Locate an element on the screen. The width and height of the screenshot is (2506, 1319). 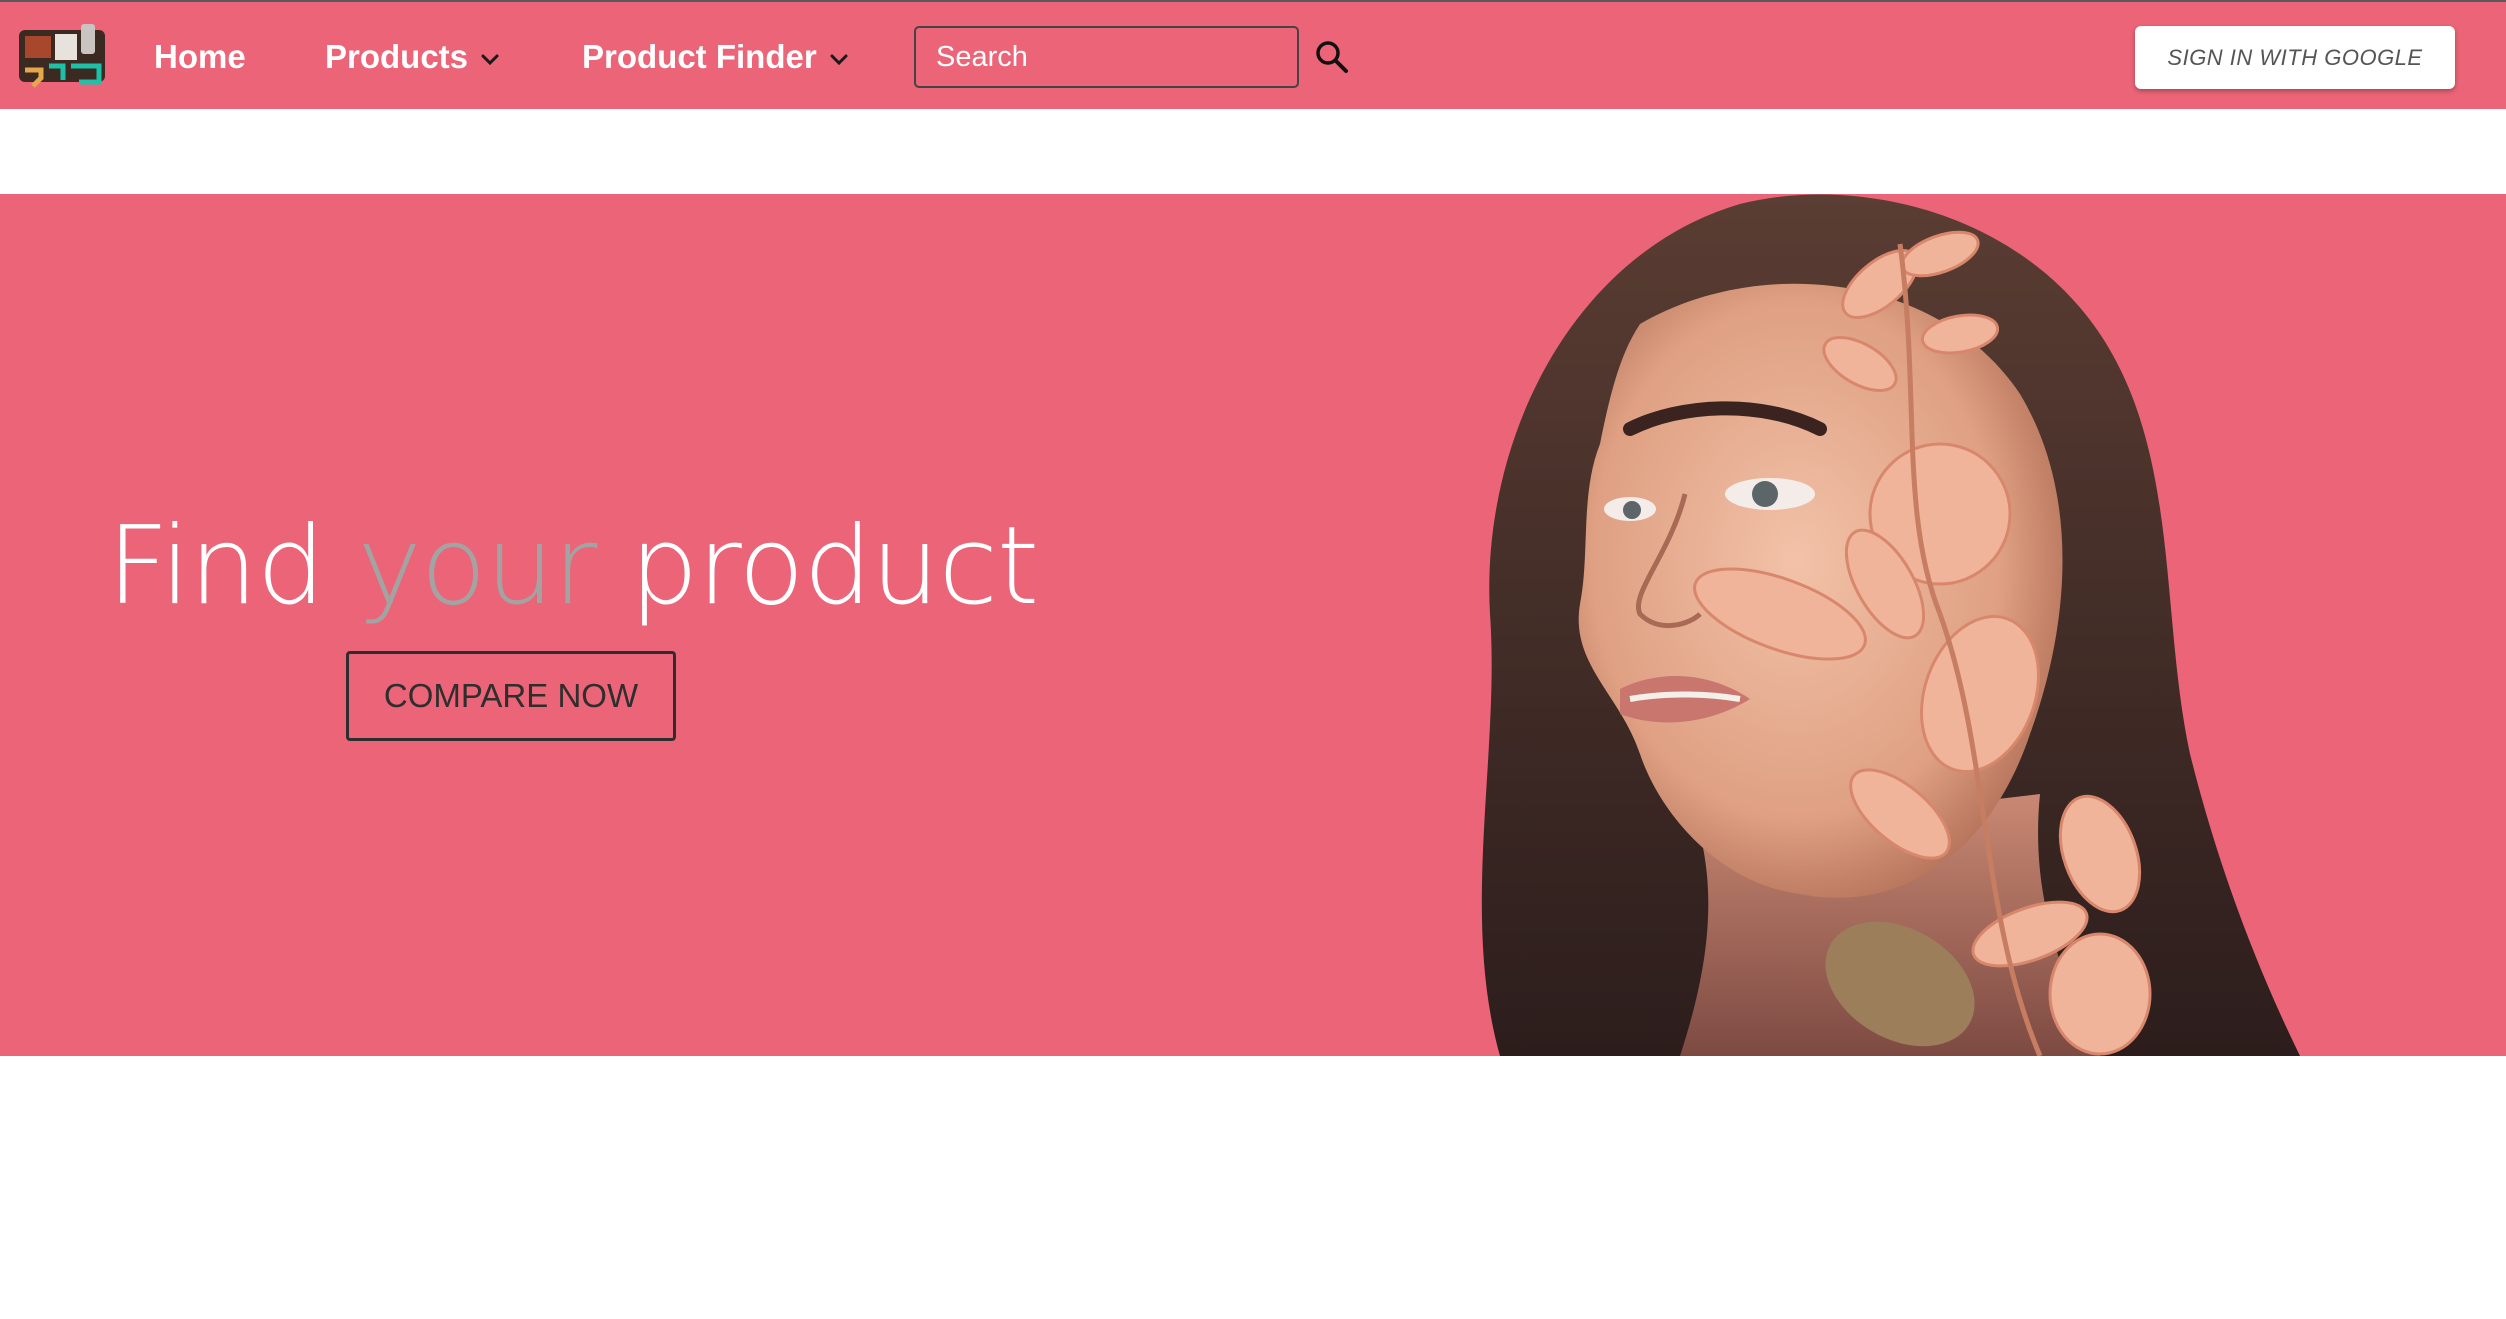
nav-home-label: Home is located at coordinates (200, 56).